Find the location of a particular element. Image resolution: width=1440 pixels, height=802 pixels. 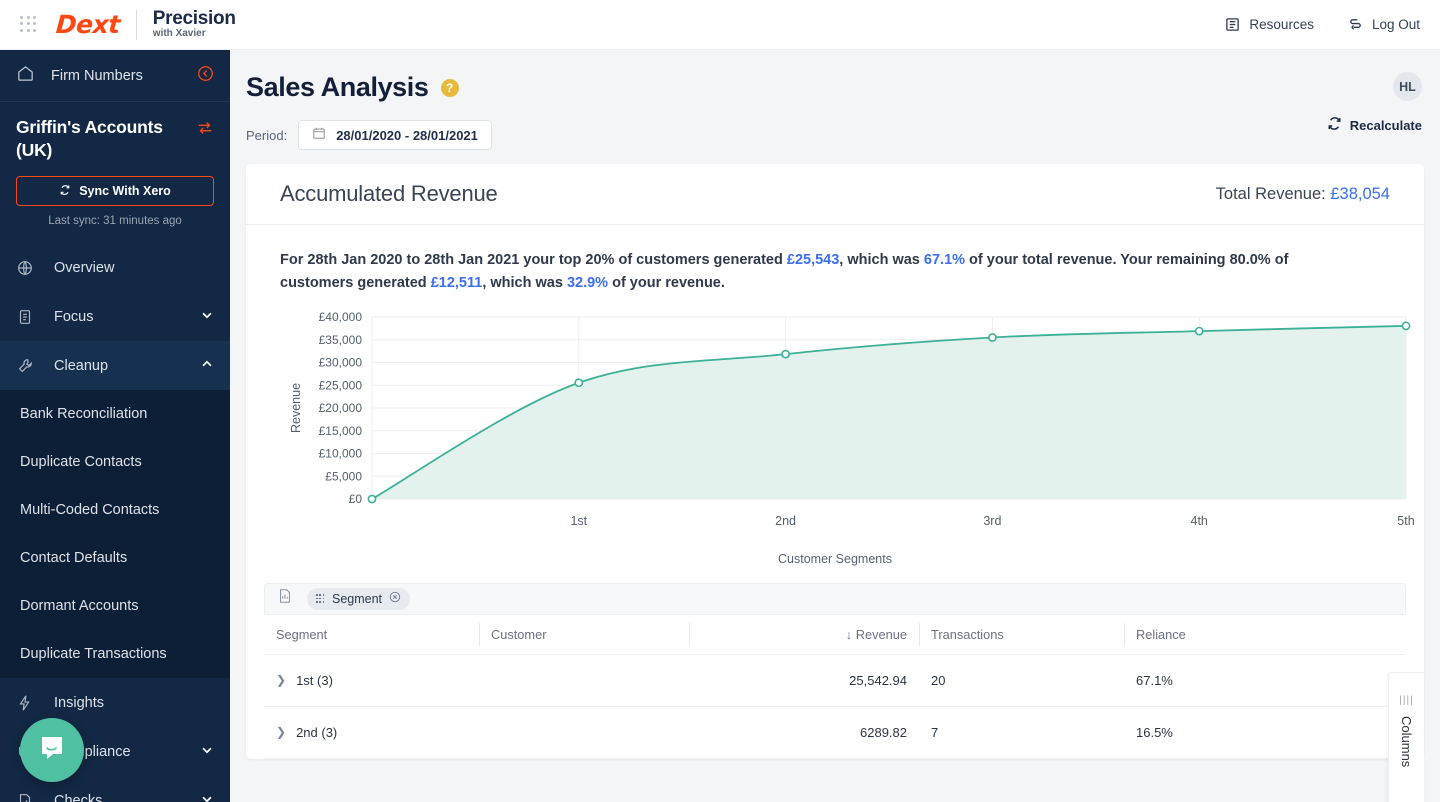

group-by-chip-segment: Segment is located at coordinates (359, 598).